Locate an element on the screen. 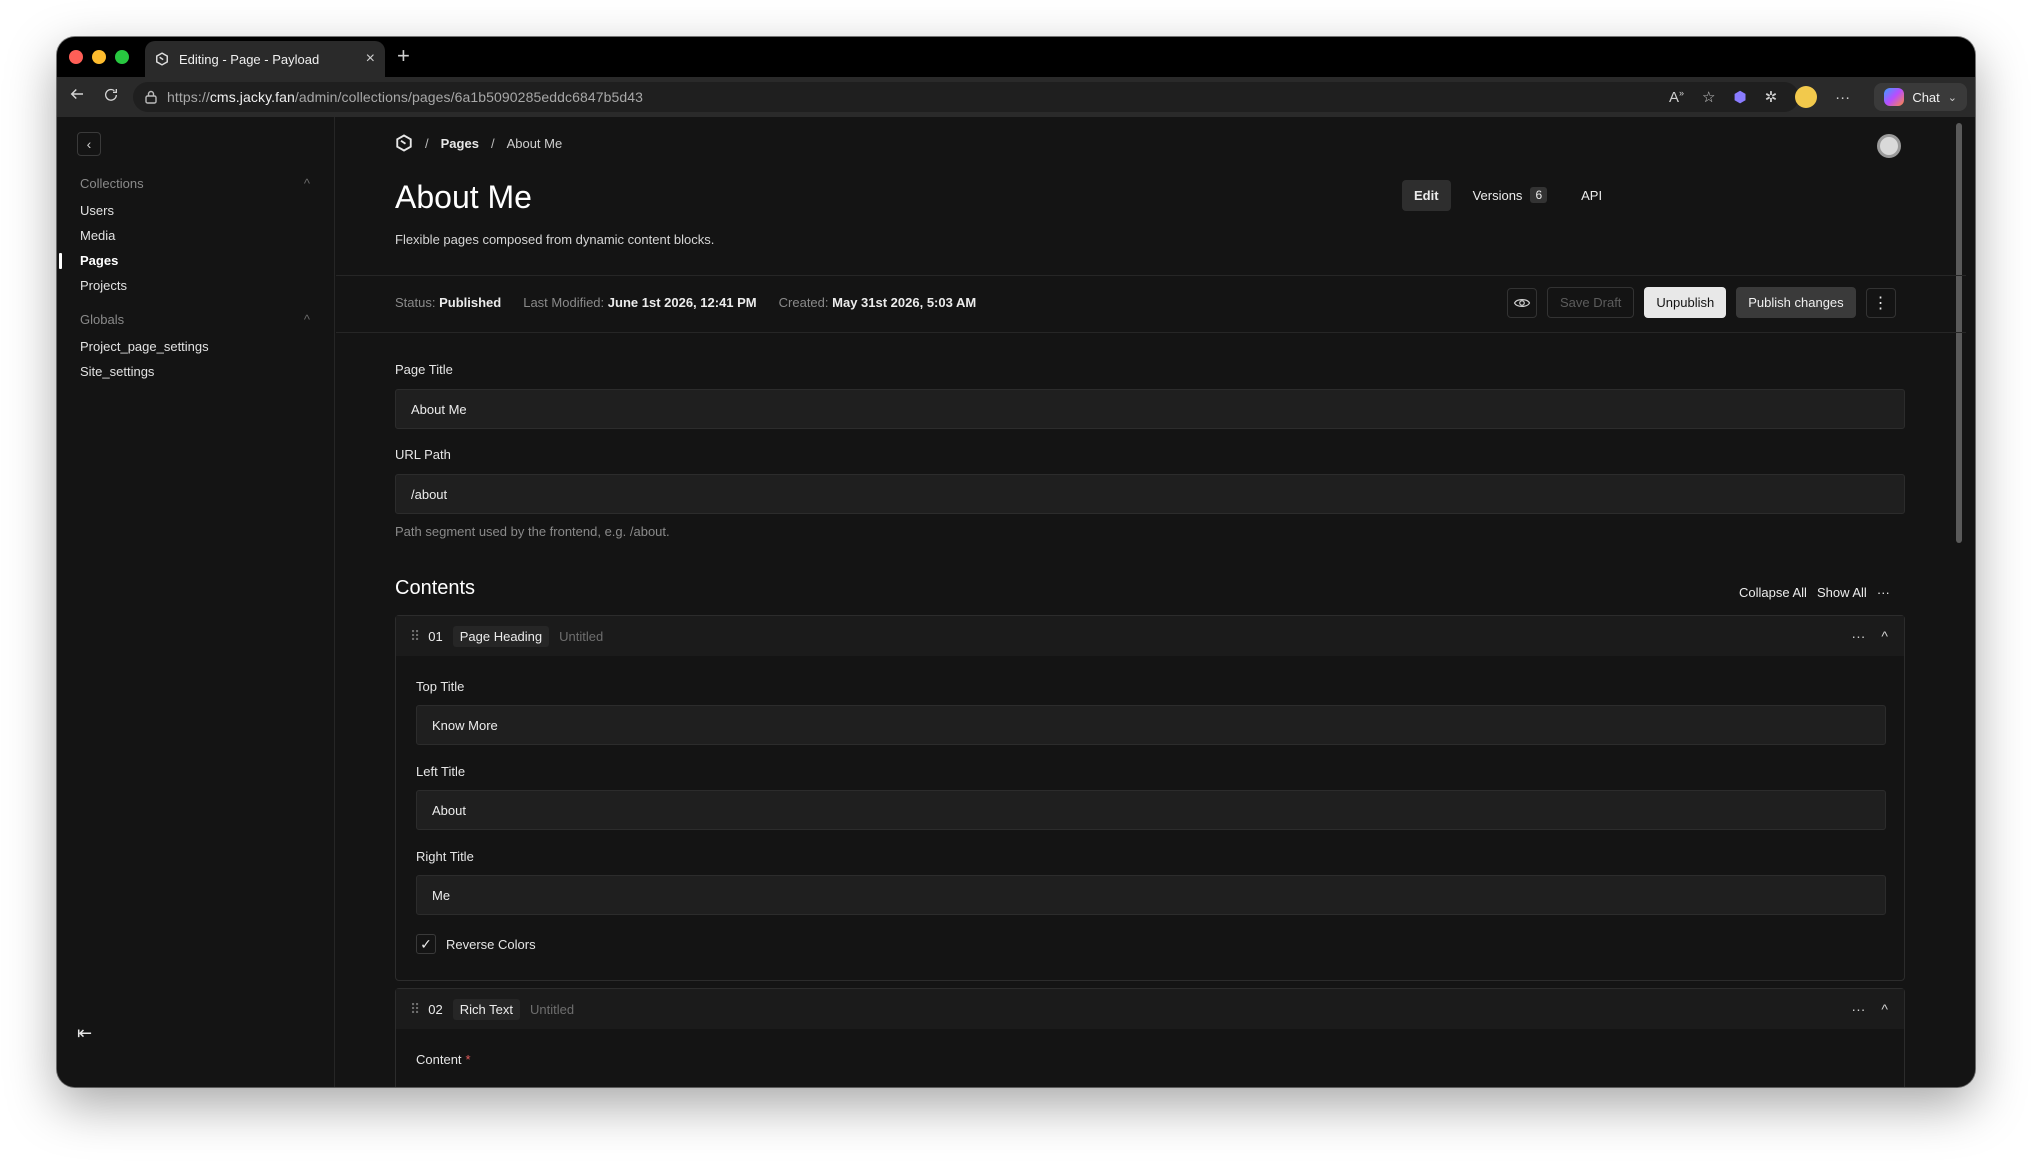 This screenshot has height=1162, width=2032. created-meta: Created: May 31st 2026, 5:03 AM is located at coordinates (877, 302).